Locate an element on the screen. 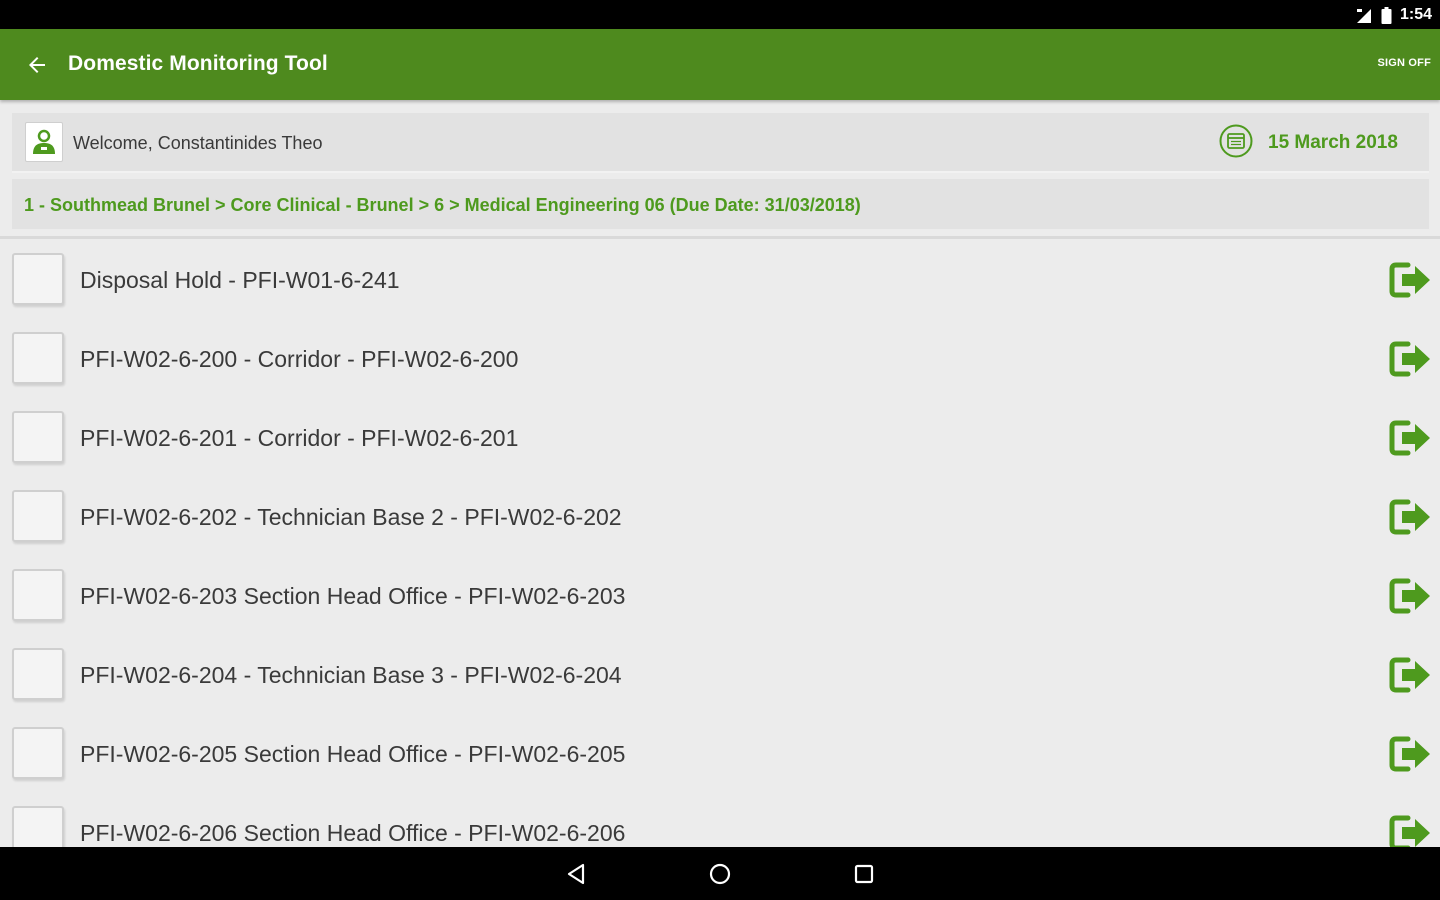 This screenshot has width=1440, height=900. item-label: Disposal Hold - PFI-W01-6-241 is located at coordinates (240, 280).